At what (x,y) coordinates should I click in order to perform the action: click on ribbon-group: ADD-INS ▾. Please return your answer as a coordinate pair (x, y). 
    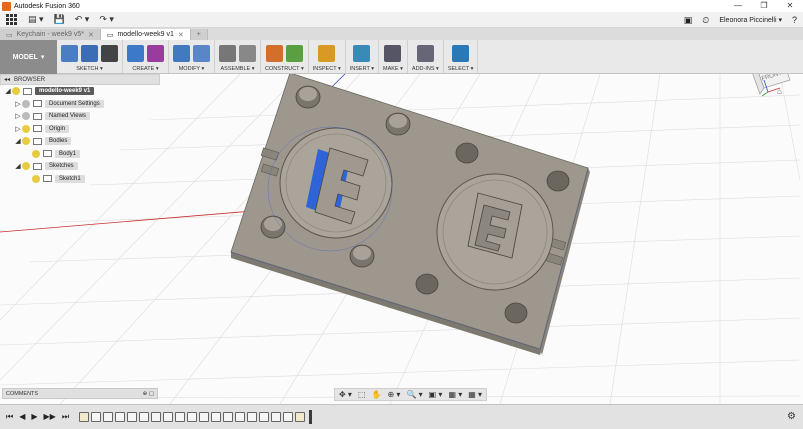
    Looking at the image, I should click on (426, 56).